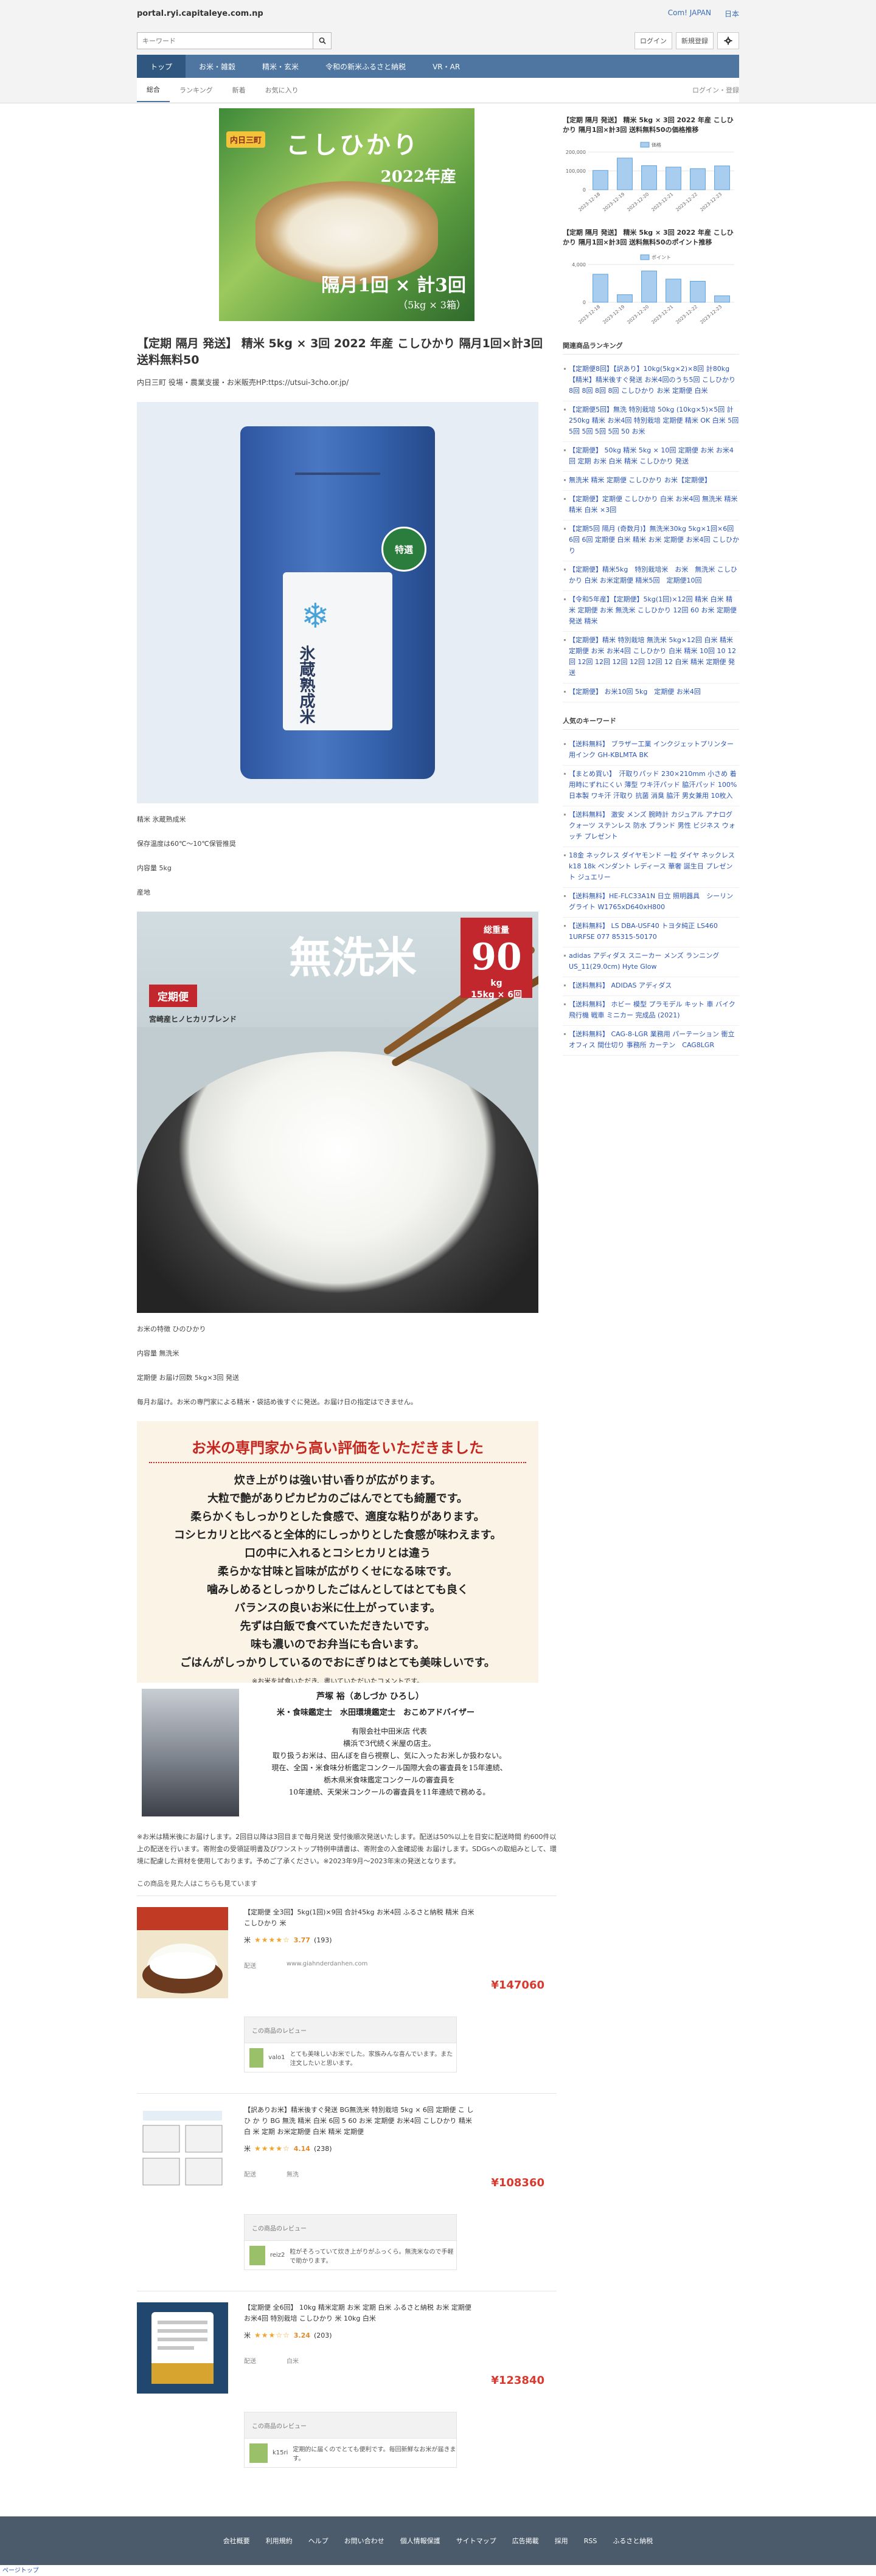 The width and height of the screenshot is (876, 2576). What do you see at coordinates (651, 986) in the screenshot?
I see `popular-item: 【送料無料】 ADIDAS アディダス` at bounding box center [651, 986].